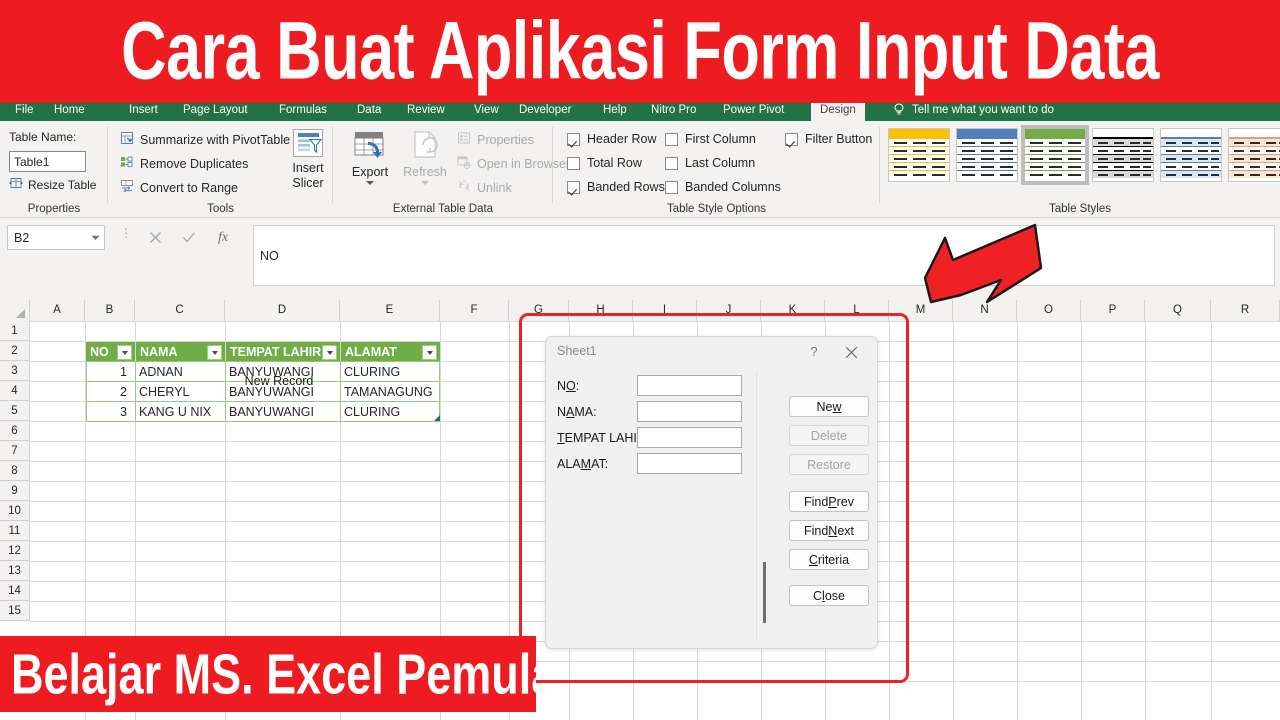  Describe the element at coordinates (15, 310) in the screenshot. I see `select-all-corner` at that location.